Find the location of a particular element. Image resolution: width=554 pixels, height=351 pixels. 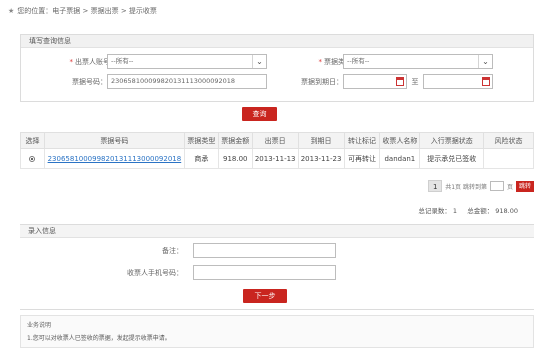

account-label: * 出票人账号： is located at coordinates (93, 62).